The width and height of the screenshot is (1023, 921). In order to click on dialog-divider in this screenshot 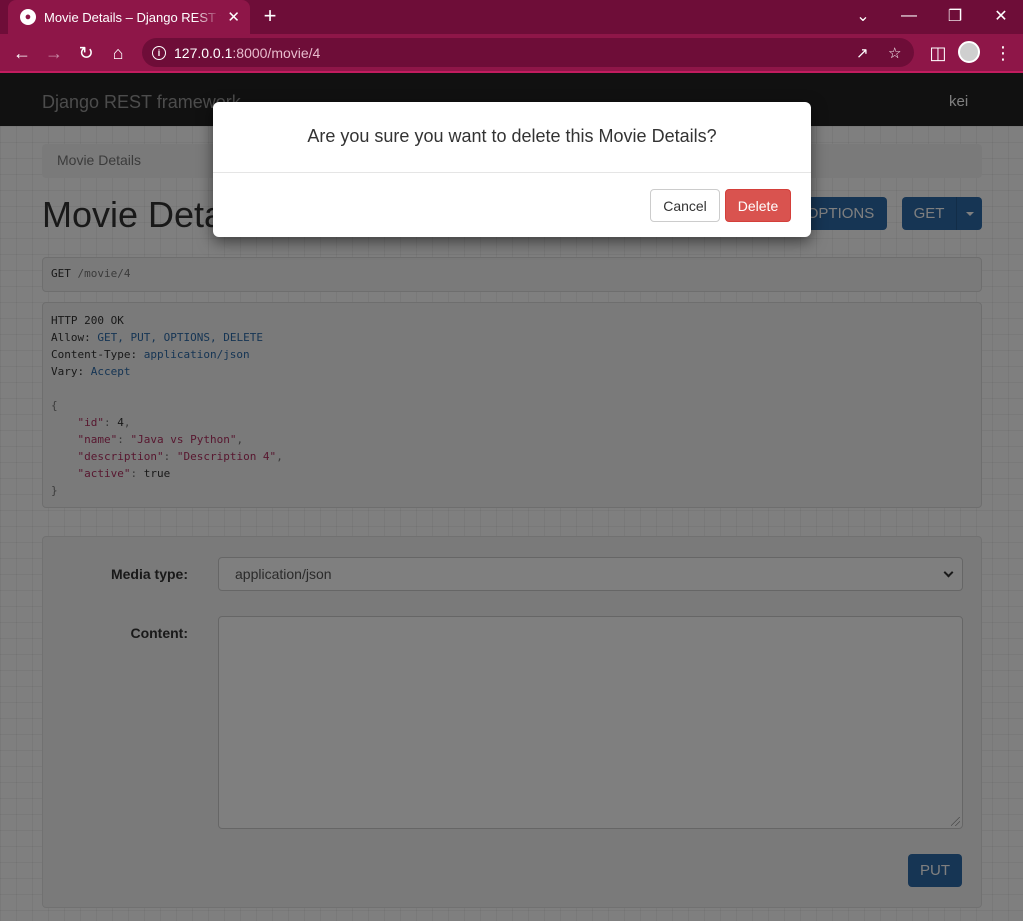, I will do `click(512, 172)`.